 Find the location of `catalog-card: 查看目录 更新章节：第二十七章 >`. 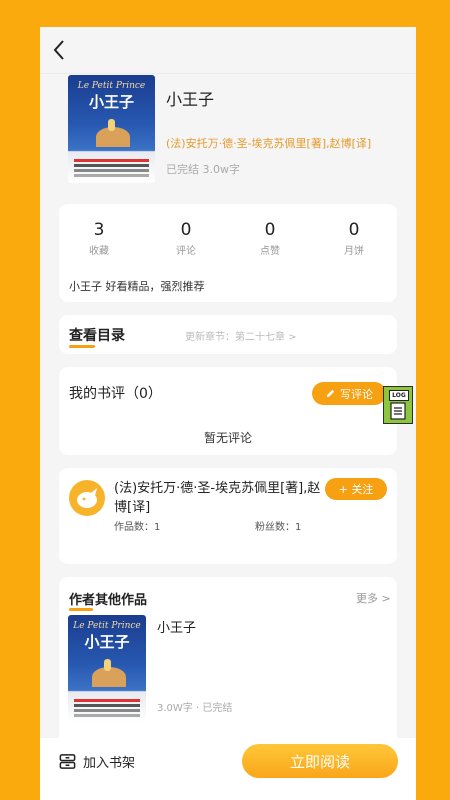

catalog-card: 查看目录 更新章节：第二十七章 > is located at coordinates (228, 334).